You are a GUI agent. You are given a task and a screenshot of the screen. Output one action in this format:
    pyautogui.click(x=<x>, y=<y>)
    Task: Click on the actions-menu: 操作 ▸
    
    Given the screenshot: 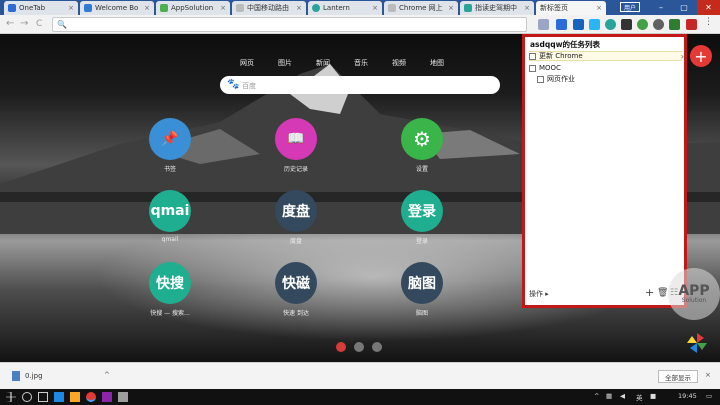 What is the action you would take?
    pyautogui.click(x=539, y=294)
    